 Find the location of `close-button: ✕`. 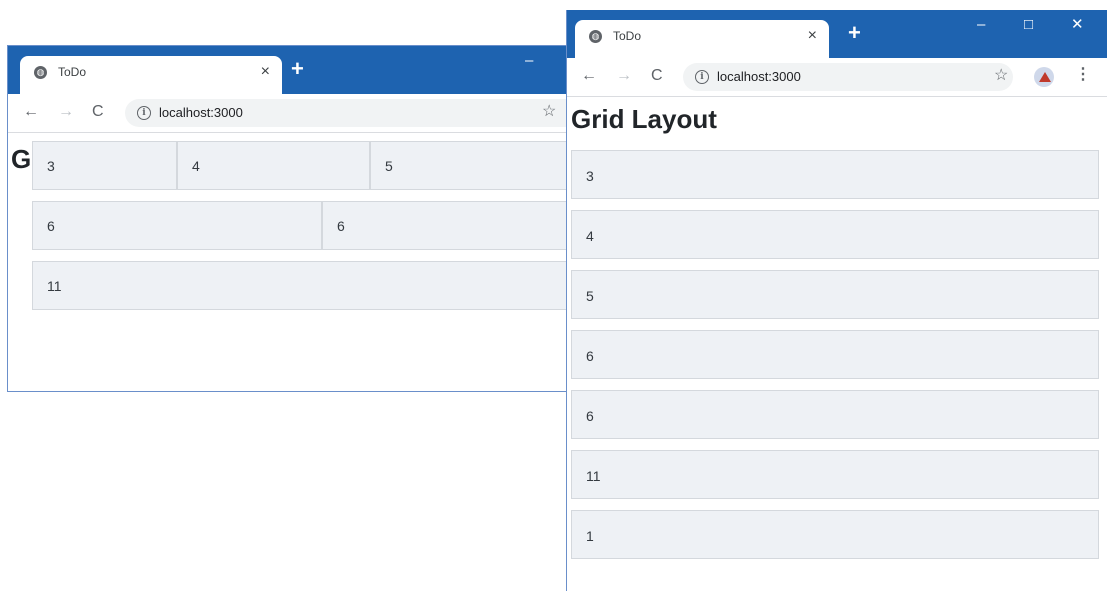

close-button: ✕ is located at coordinates (1077, 25).